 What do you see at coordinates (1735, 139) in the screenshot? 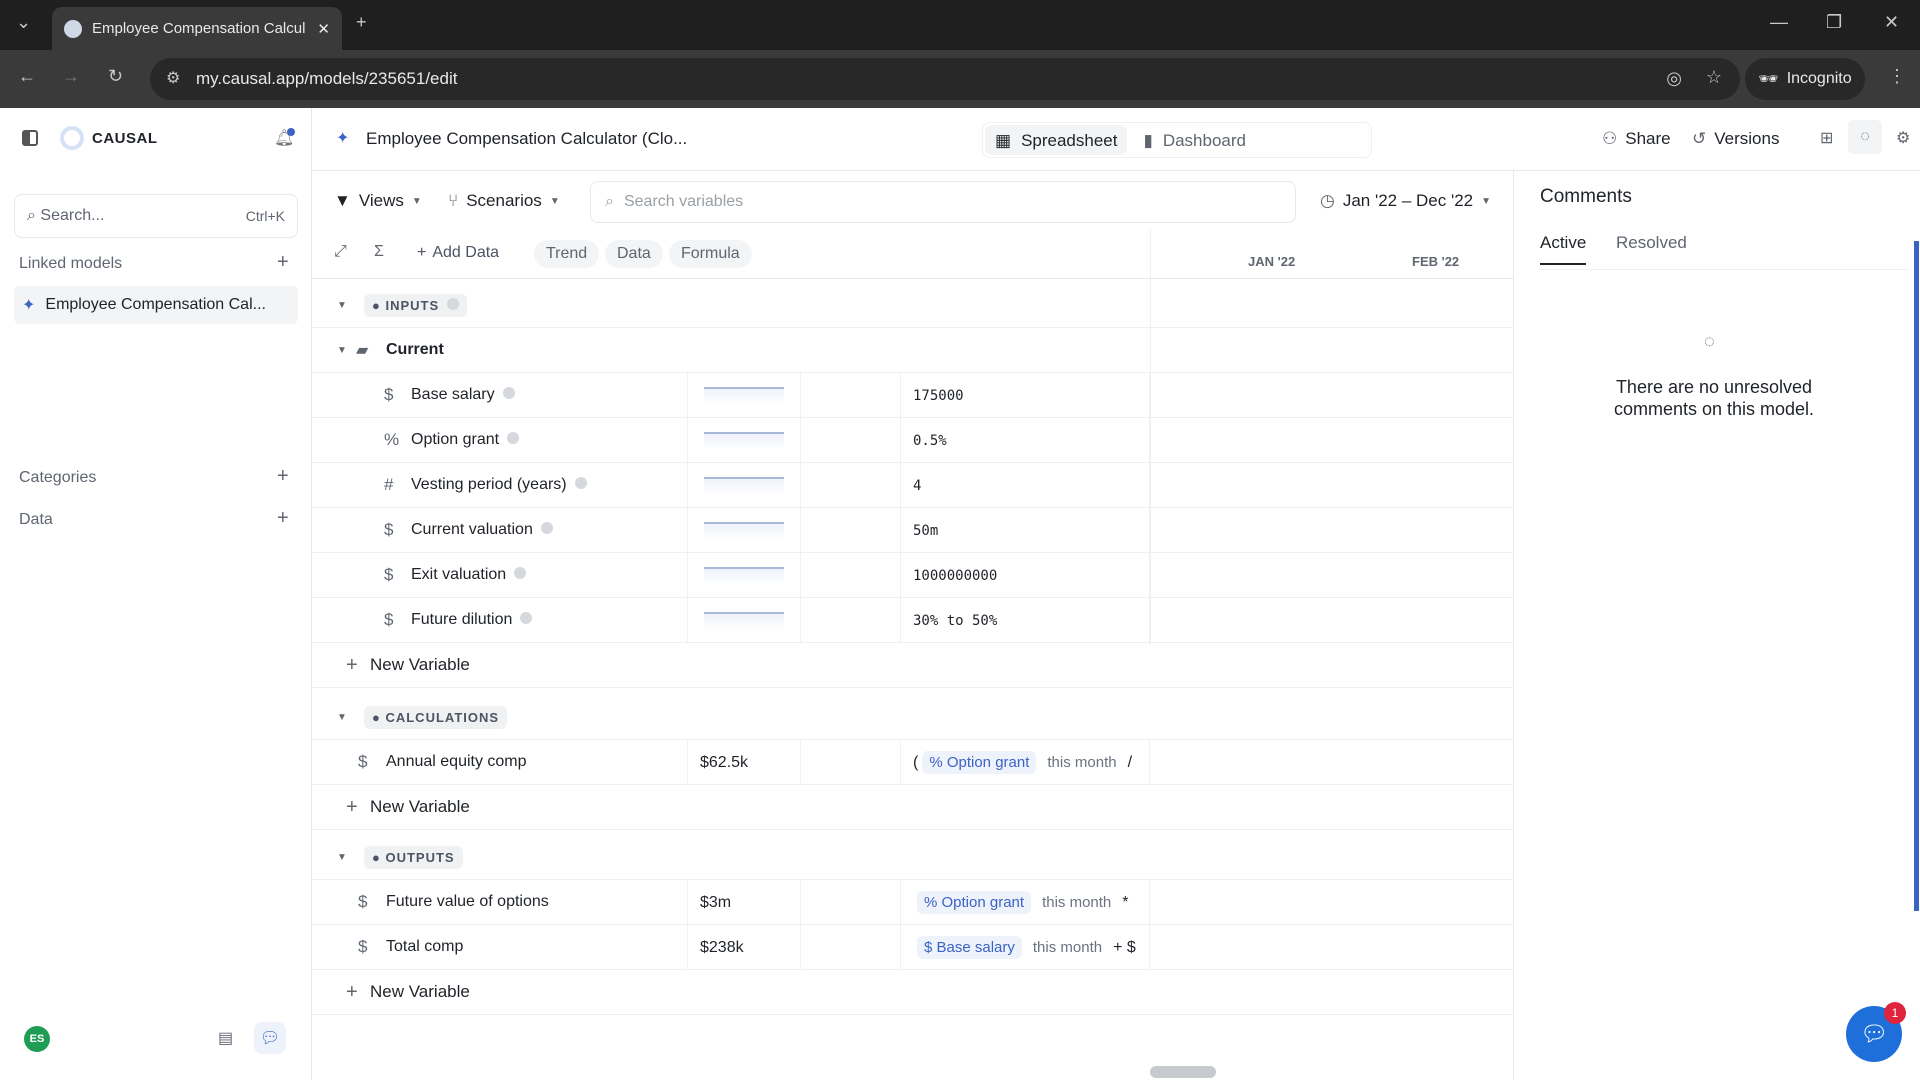
I see `versions-button: ↺ Versions` at bounding box center [1735, 139].